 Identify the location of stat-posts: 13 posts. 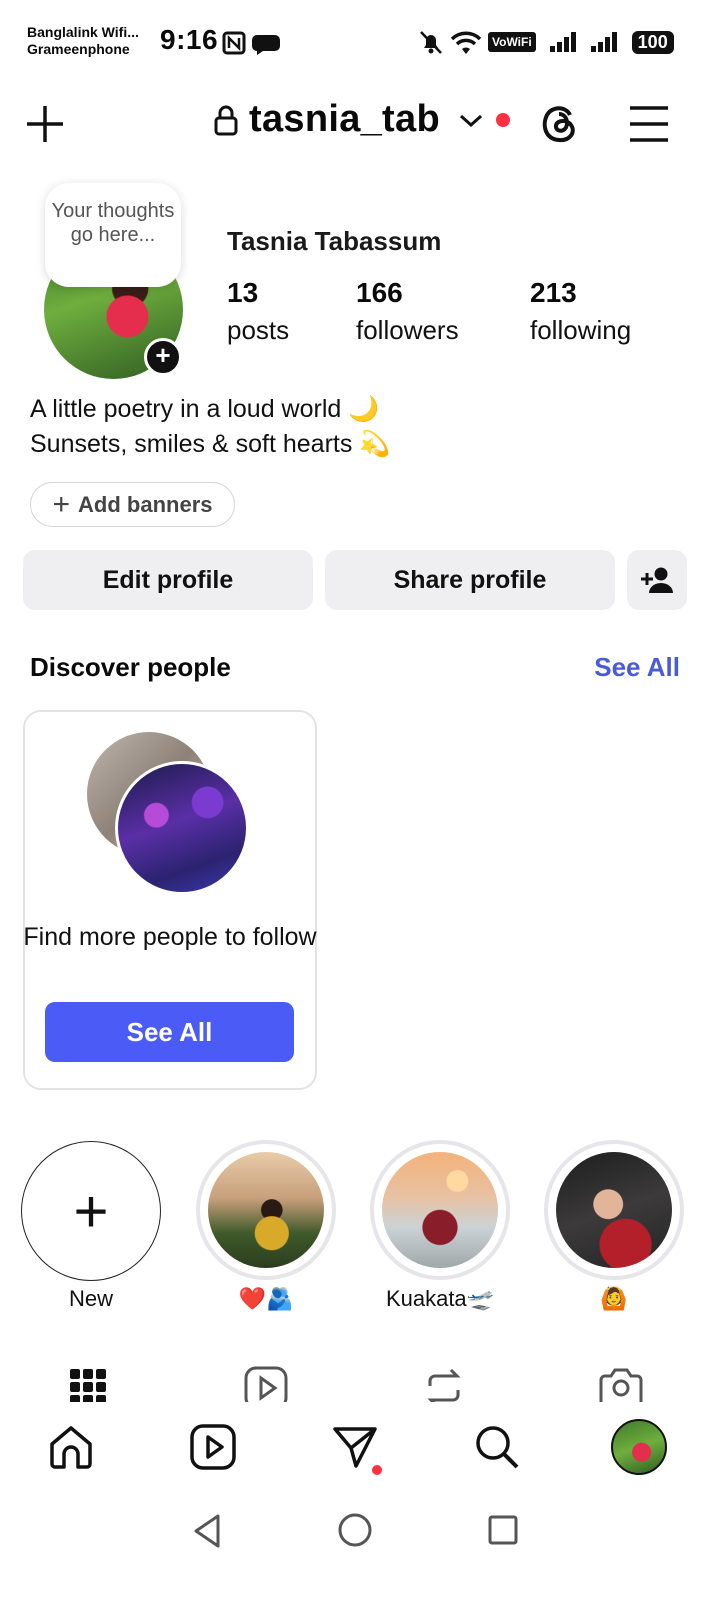
(258, 311).